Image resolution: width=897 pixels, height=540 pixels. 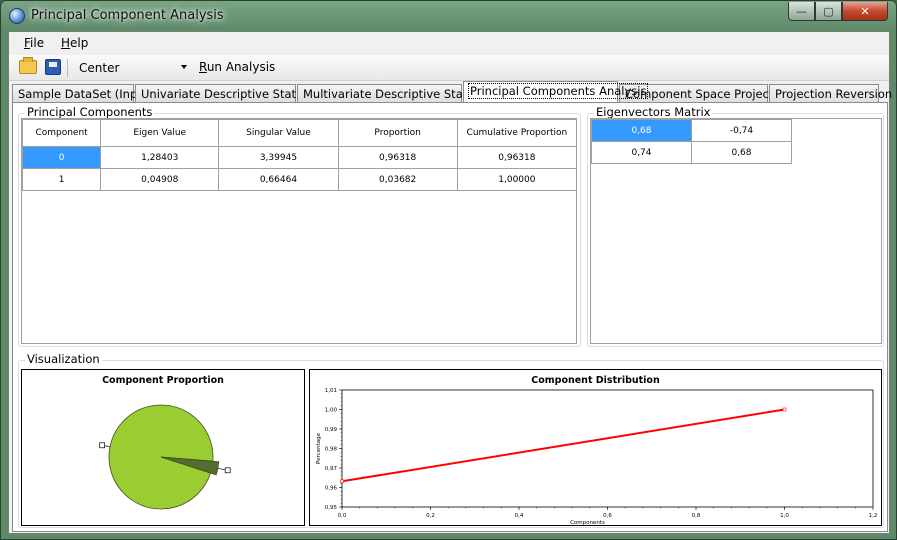 What do you see at coordinates (865, 11) in the screenshot?
I see `close-button: ✕` at bounding box center [865, 11].